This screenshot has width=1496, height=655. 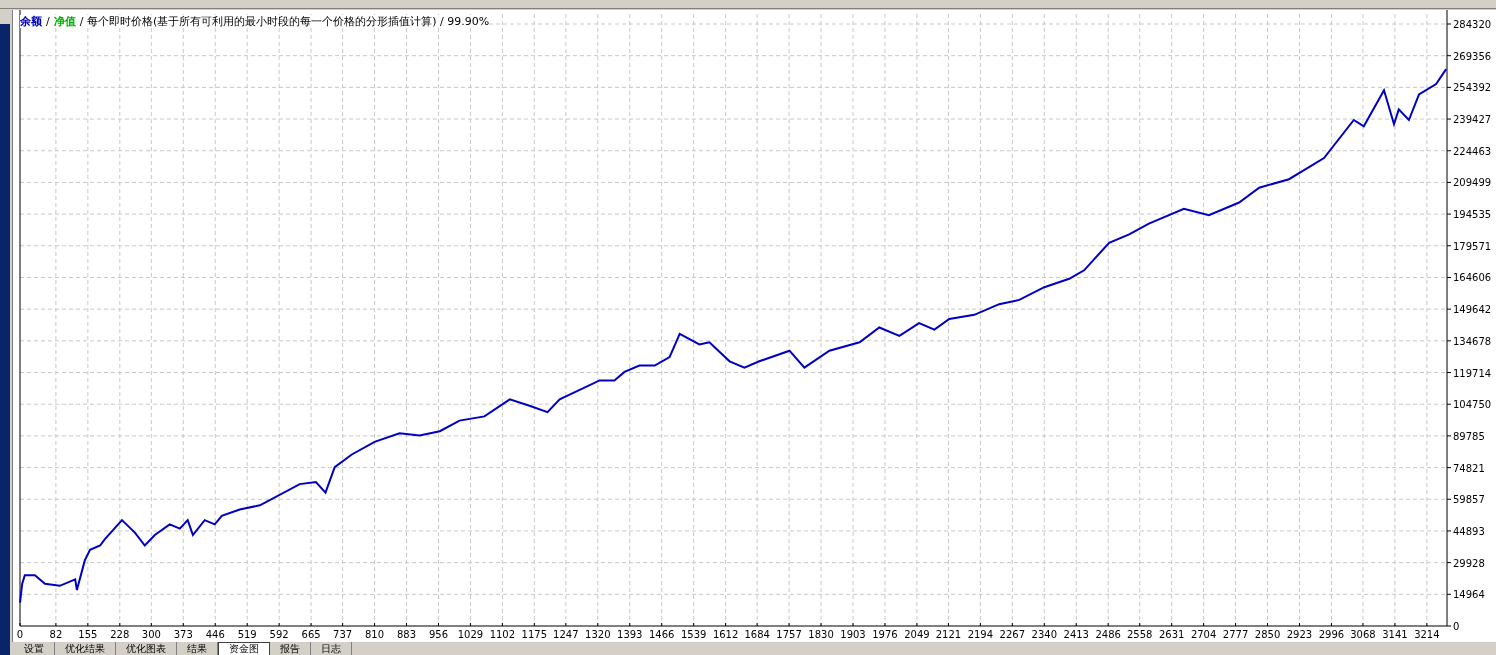 I want to click on y-axis-label: 164606, so click(x=1472, y=278).